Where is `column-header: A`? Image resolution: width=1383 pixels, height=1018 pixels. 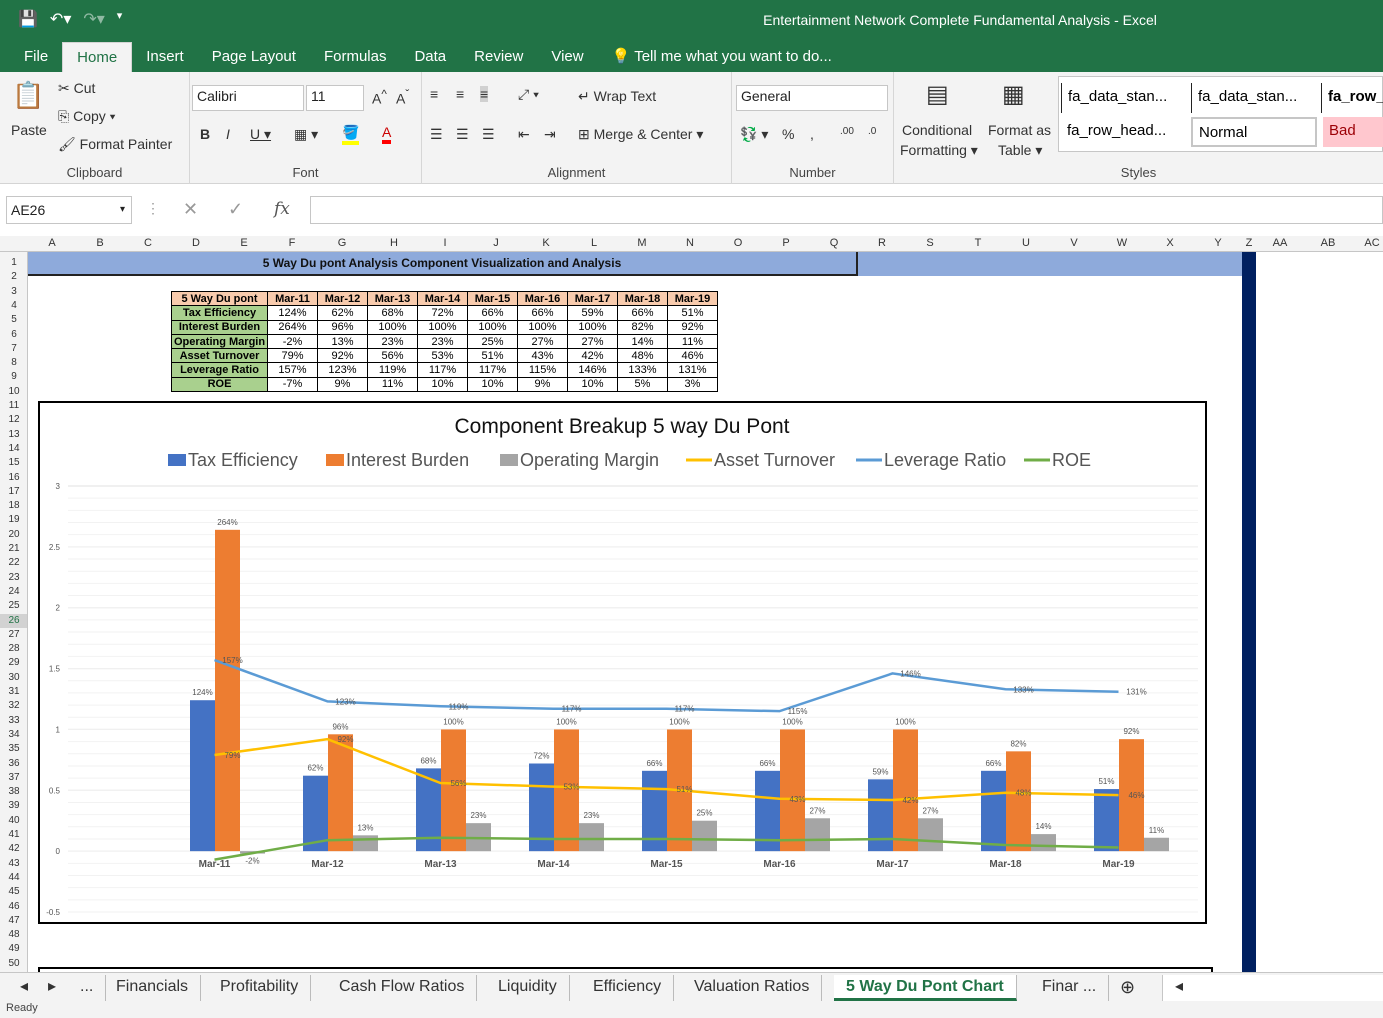 column-header: A is located at coordinates (52, 243).